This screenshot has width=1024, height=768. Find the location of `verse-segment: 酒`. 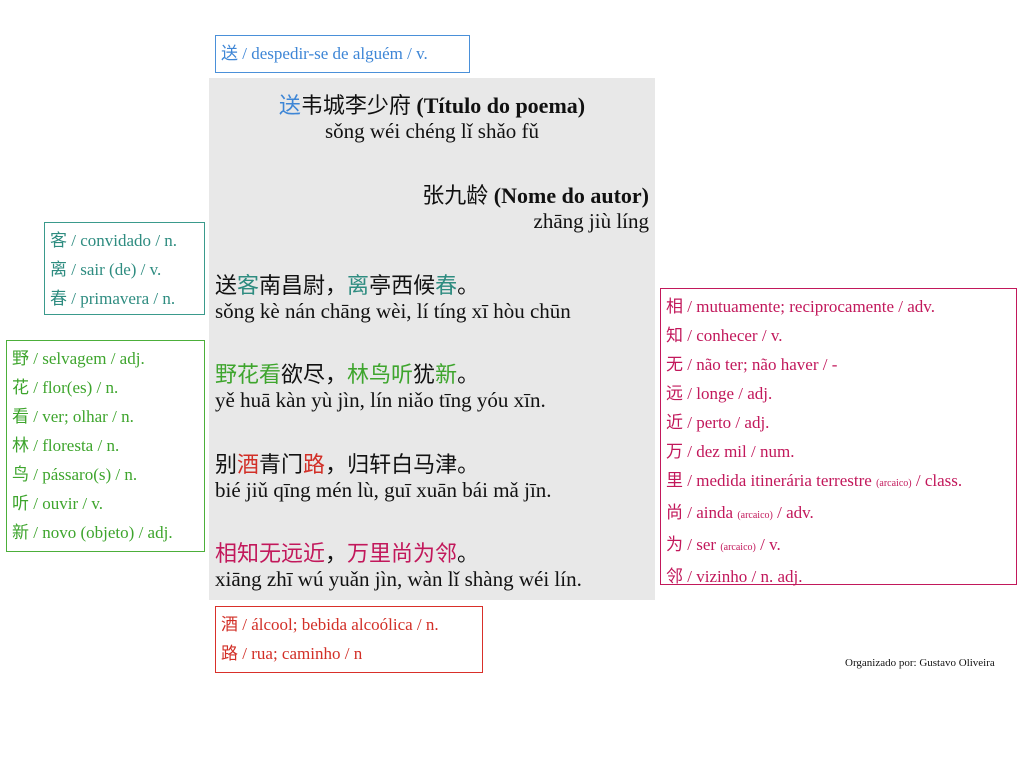

verse-segment: 酒 is located at coordinates (248, 464).